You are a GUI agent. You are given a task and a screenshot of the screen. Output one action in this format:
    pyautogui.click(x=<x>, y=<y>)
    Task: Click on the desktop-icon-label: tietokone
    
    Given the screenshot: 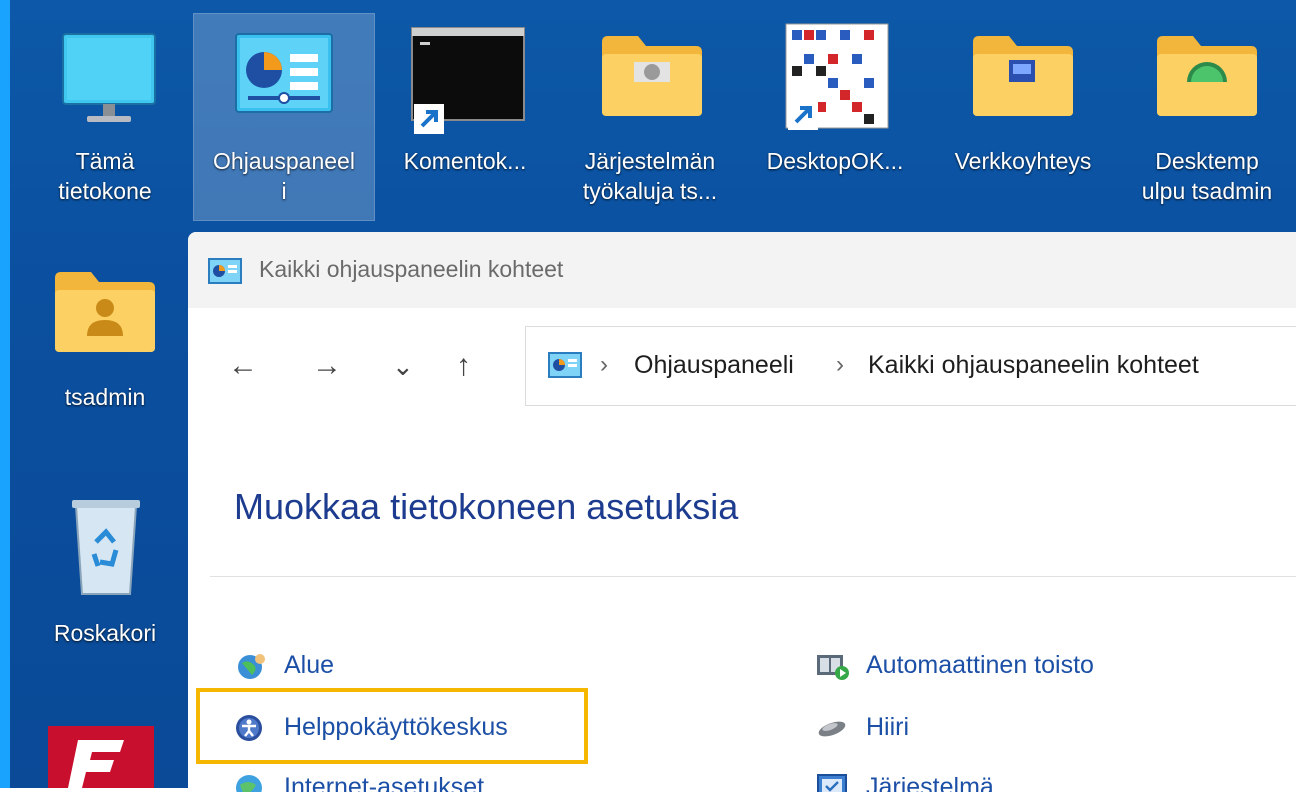 What is the action you would take?
    pyautogui.click(x=105, y=191)
    